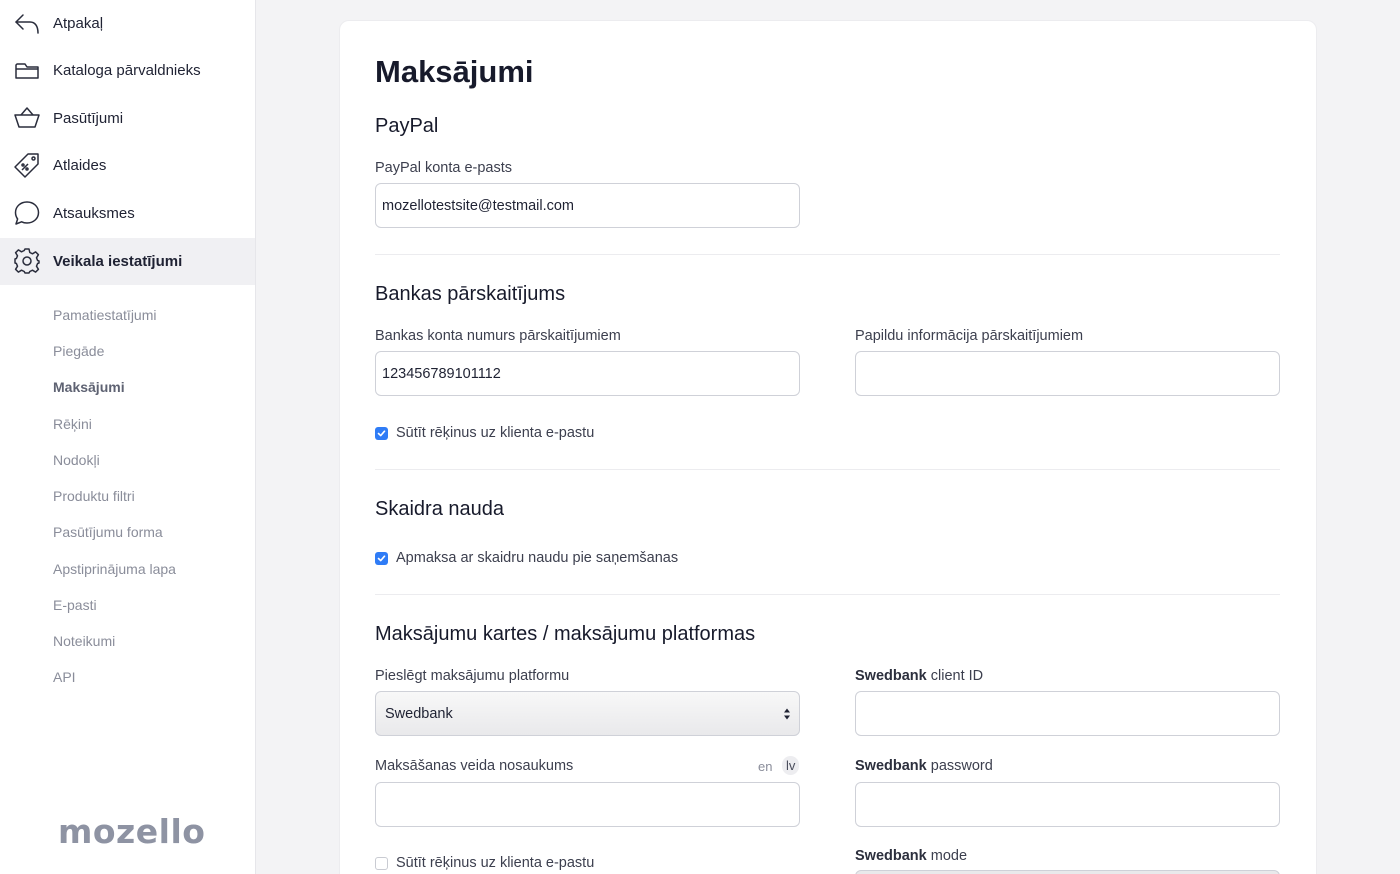  I want to click on discount-tag-icon, so click(27, 165).